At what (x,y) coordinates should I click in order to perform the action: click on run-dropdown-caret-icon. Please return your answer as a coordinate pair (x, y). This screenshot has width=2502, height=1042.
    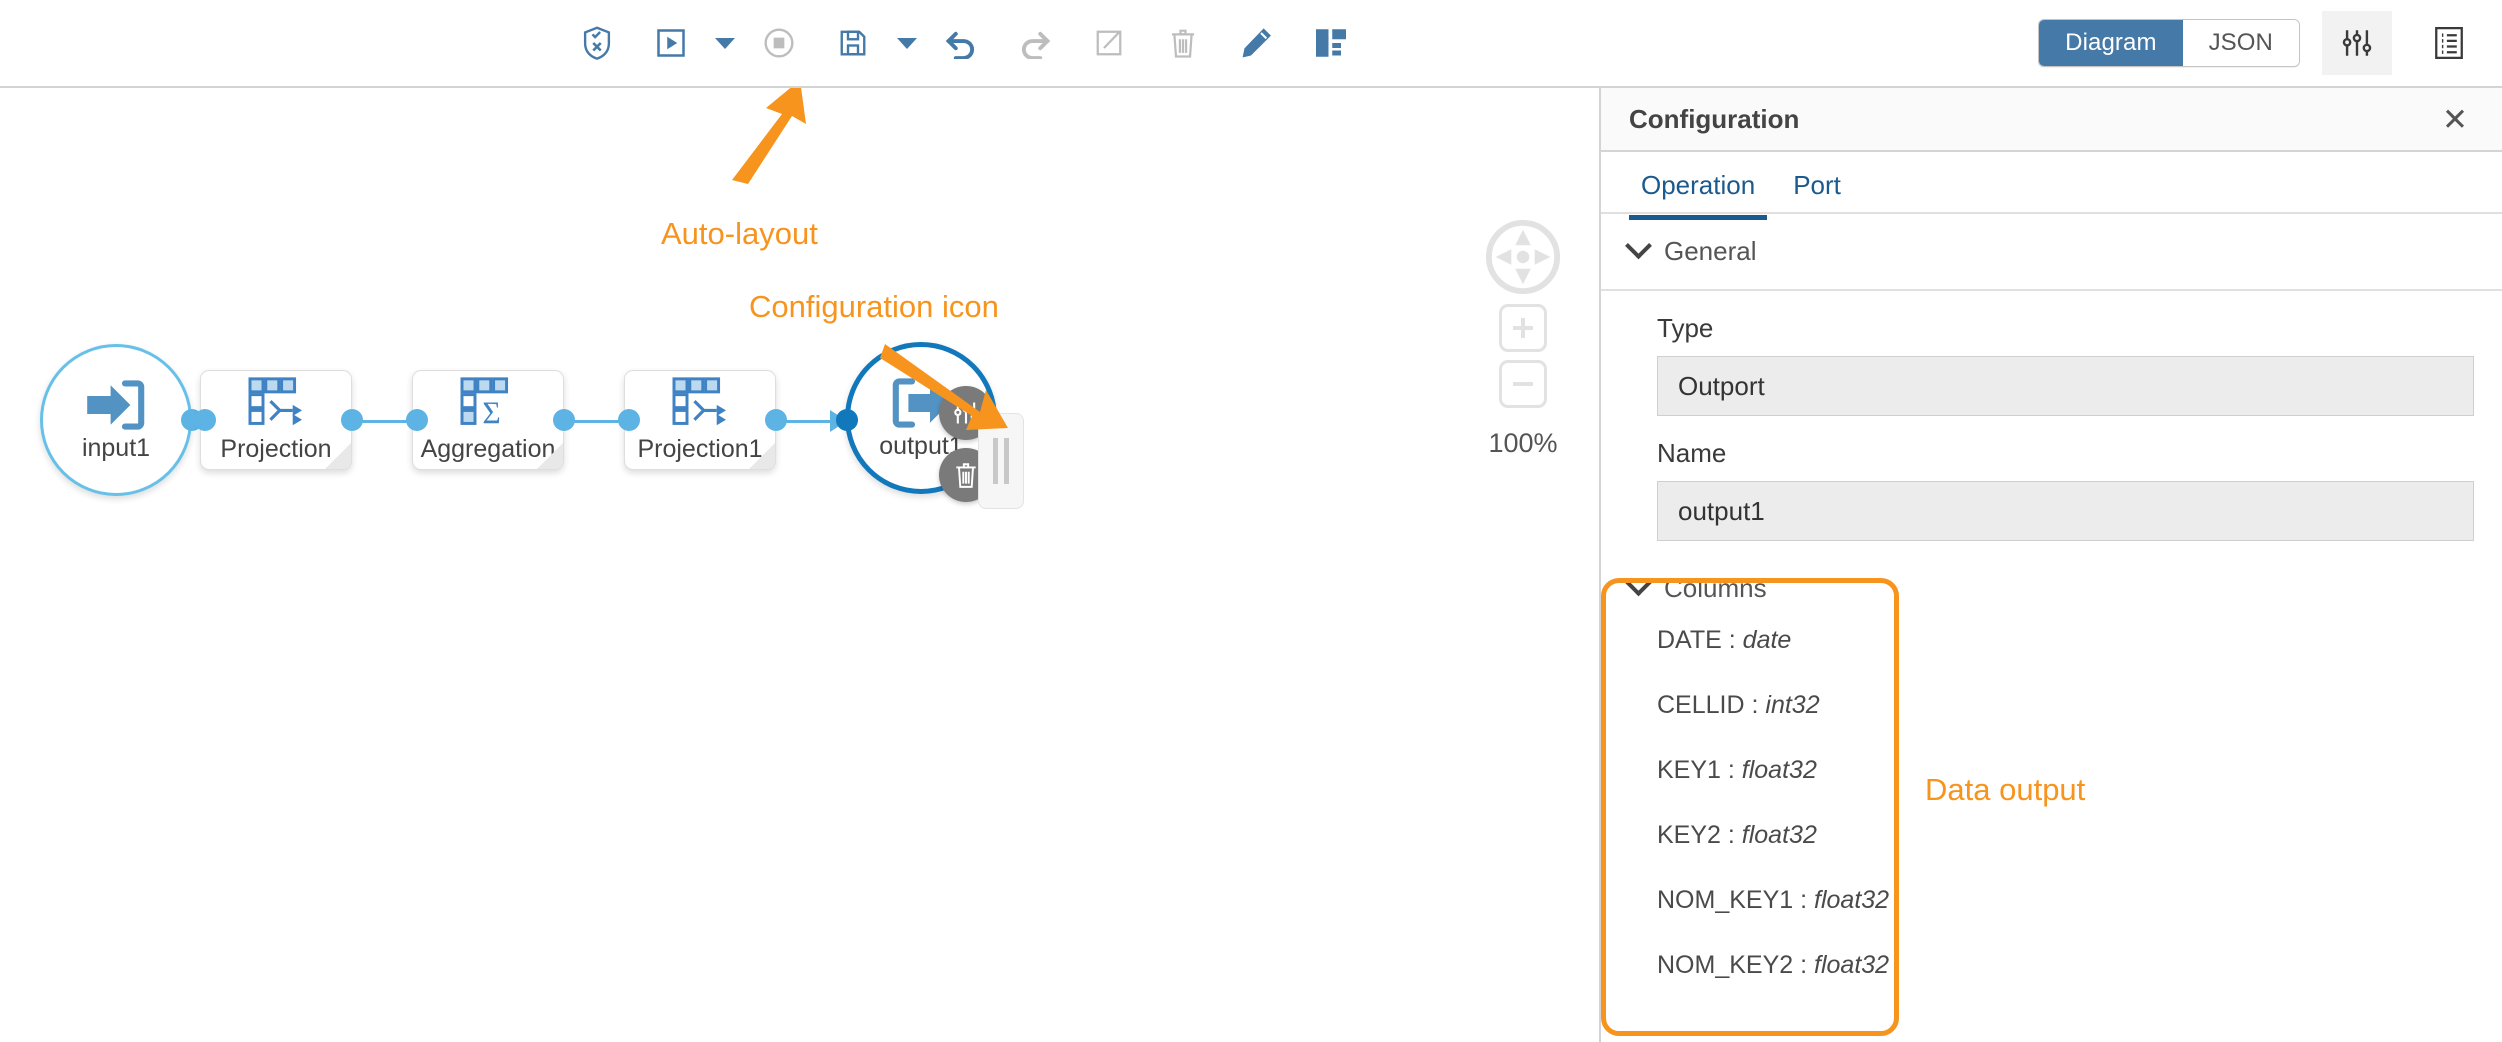
    Looking at the image, I should click on (725, 43).